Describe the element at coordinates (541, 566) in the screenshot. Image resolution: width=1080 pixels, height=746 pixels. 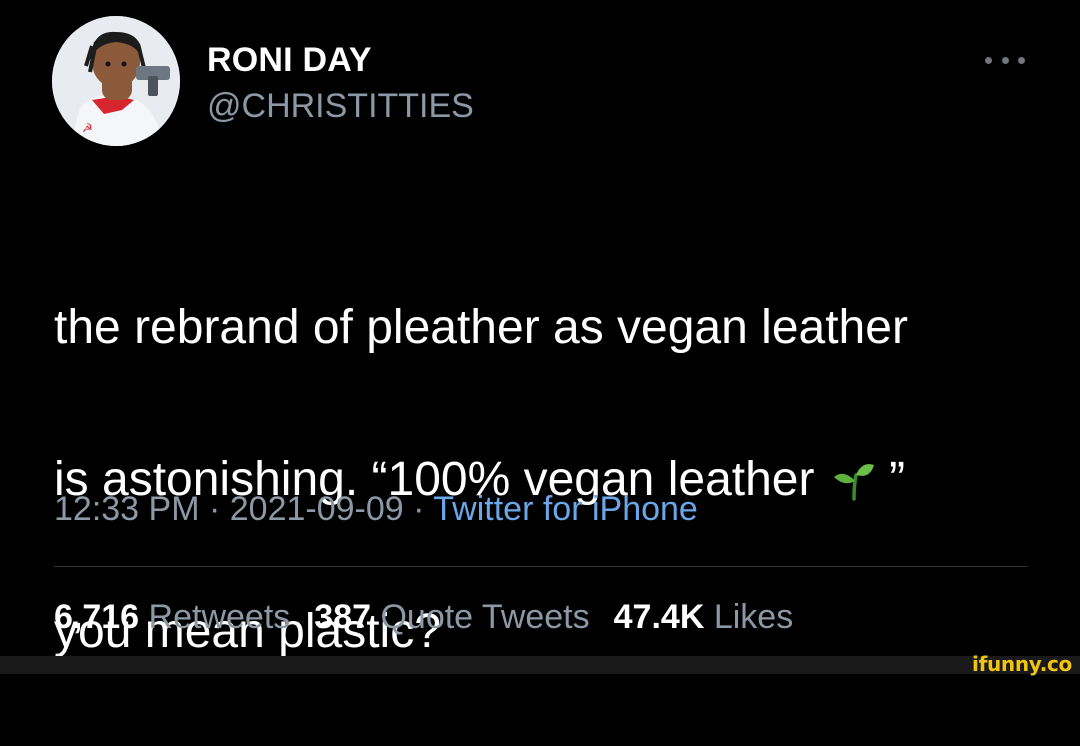
I see `divider` at that location.